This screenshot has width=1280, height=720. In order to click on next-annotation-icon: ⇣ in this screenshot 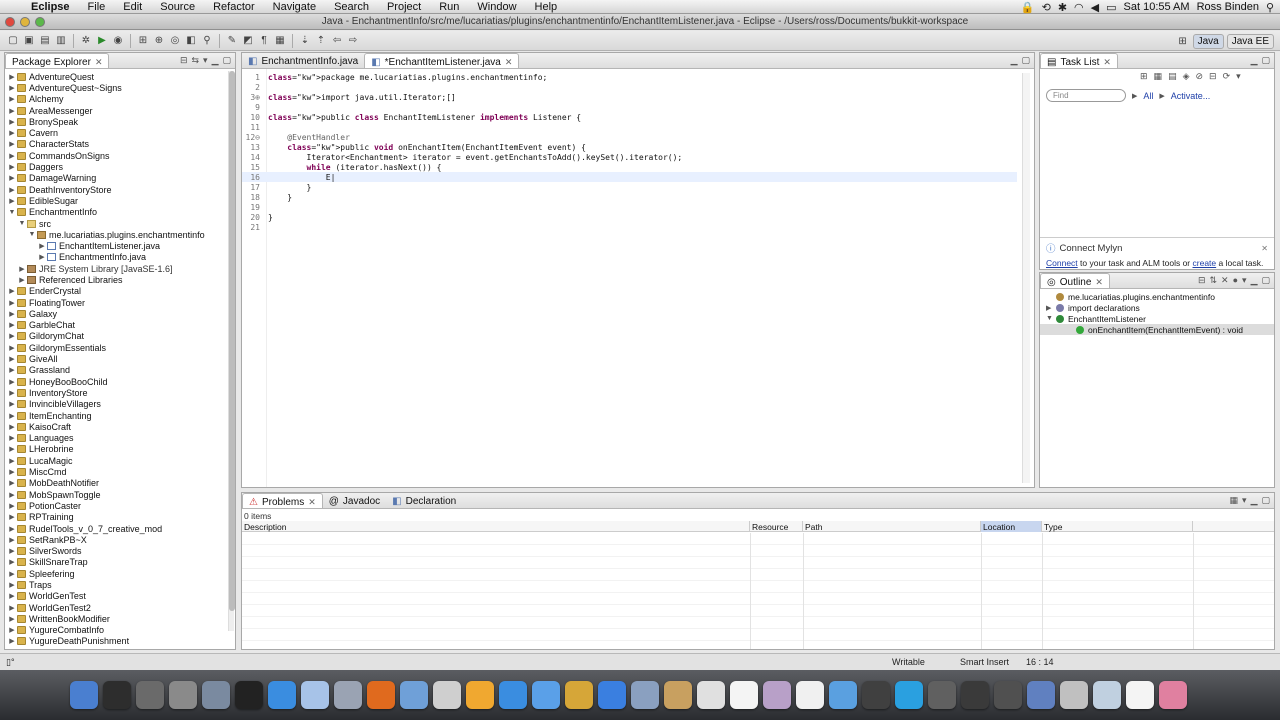, I will do `click(305, 41)`.